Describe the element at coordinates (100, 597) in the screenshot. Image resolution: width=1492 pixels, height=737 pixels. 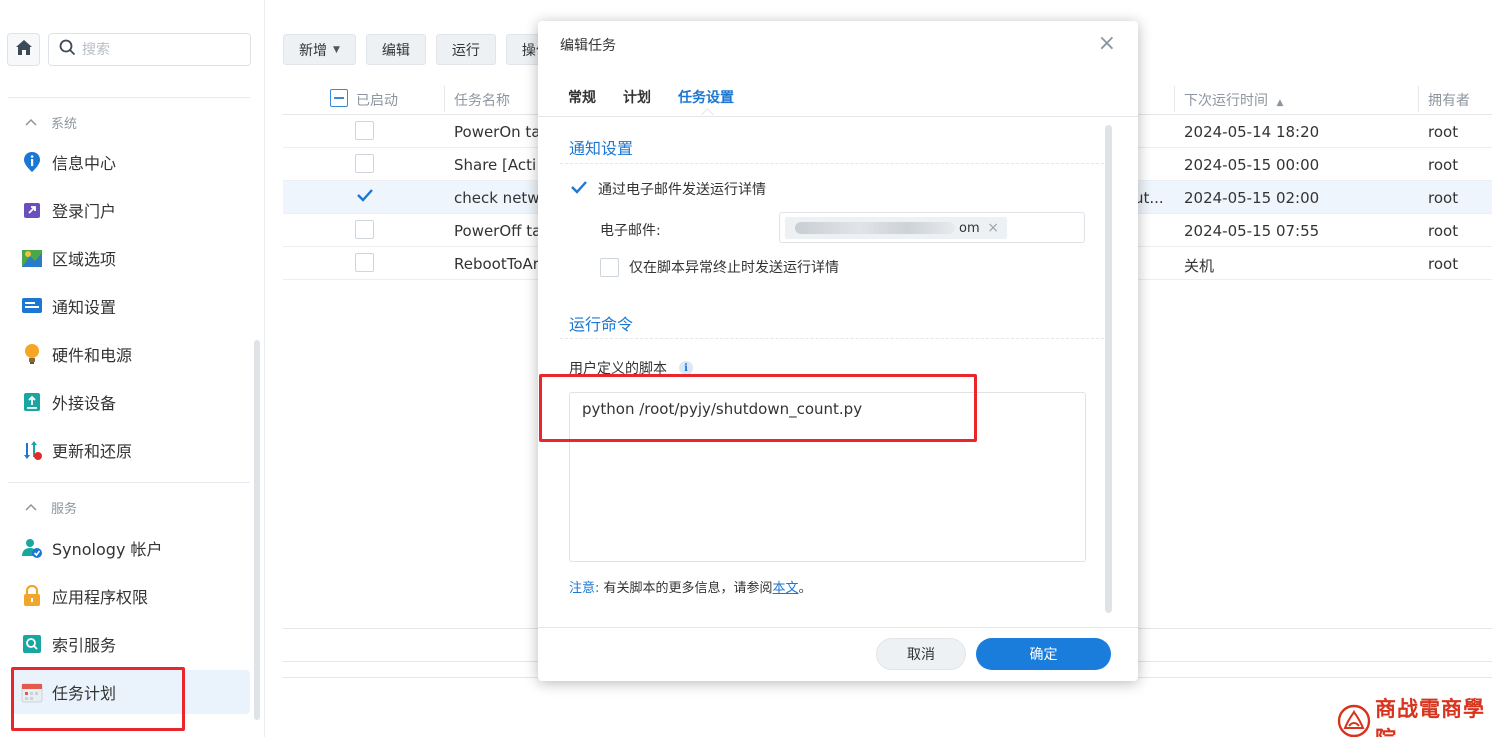
I see `sidebar-item-label: 应用程序权限` at that location.